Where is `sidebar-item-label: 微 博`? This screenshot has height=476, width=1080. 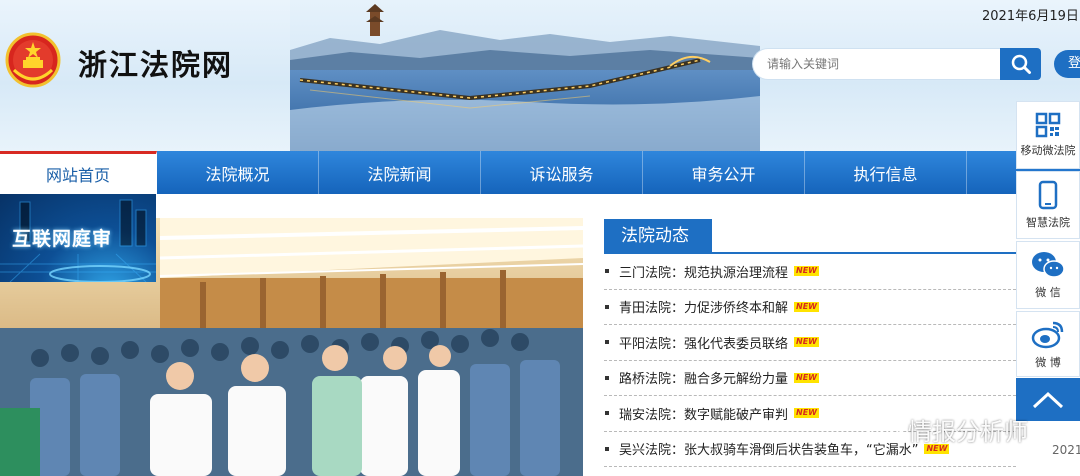 sidebar-item-label: 微 博 is located at coordinates (1048, 362).